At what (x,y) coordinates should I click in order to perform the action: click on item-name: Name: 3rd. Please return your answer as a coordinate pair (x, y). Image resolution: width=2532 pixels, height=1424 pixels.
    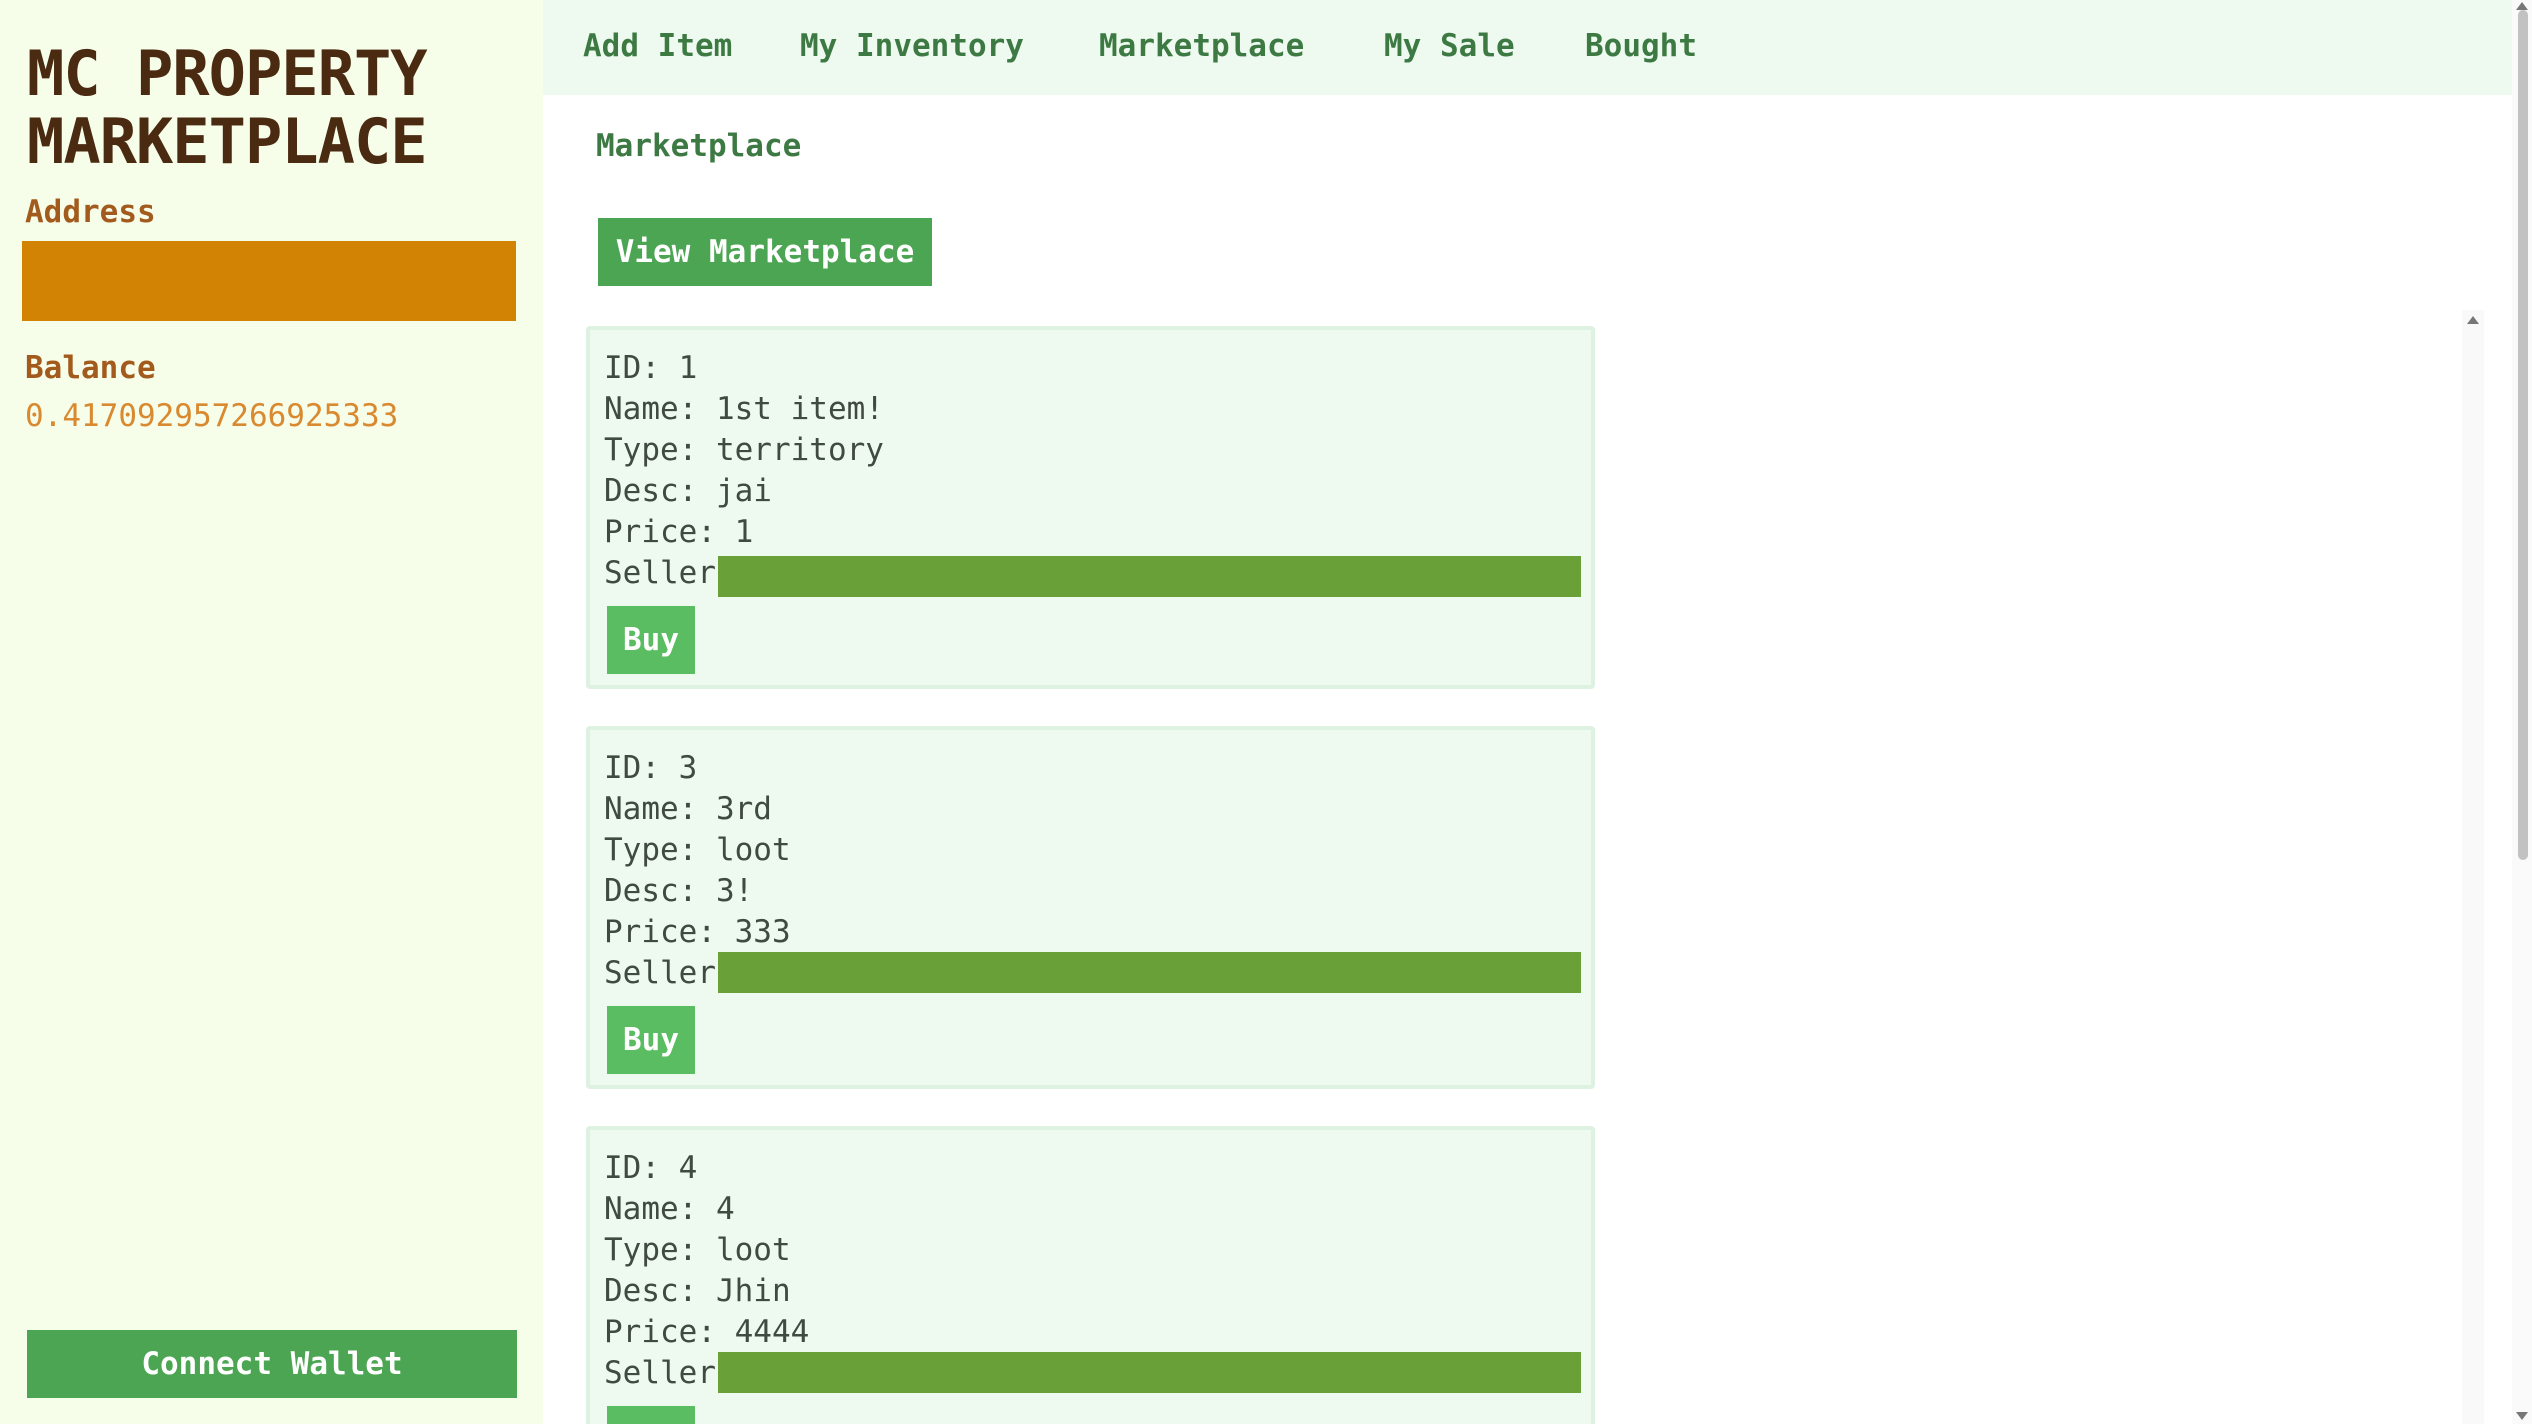
    Looking at the image, I should click on (688, 809).